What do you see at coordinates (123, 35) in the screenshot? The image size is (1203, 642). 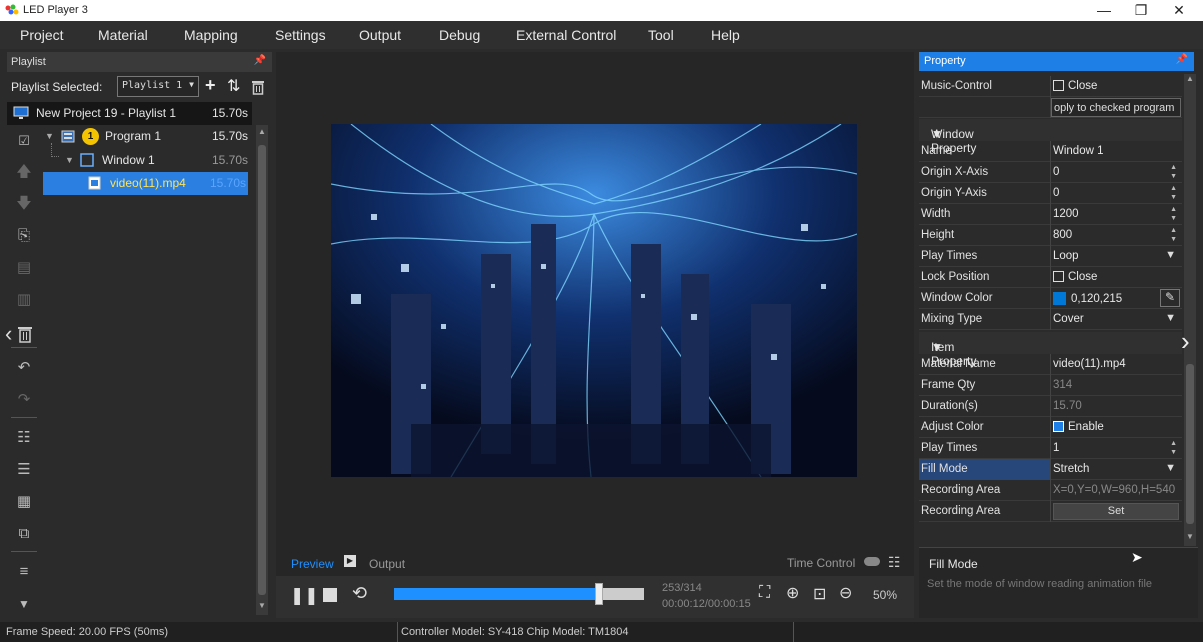 I see `menu-material: Material` at bounding box center [123, 35].